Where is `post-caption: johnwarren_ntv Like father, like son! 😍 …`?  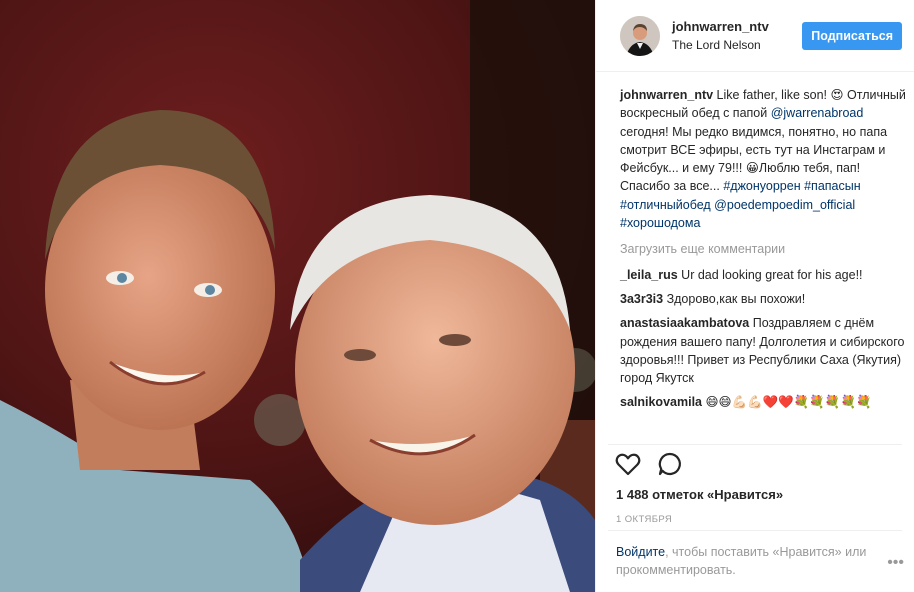
post-caption: johnwarren_ntv Like father, like son! 😍 … is located at coordinates (763, 159).